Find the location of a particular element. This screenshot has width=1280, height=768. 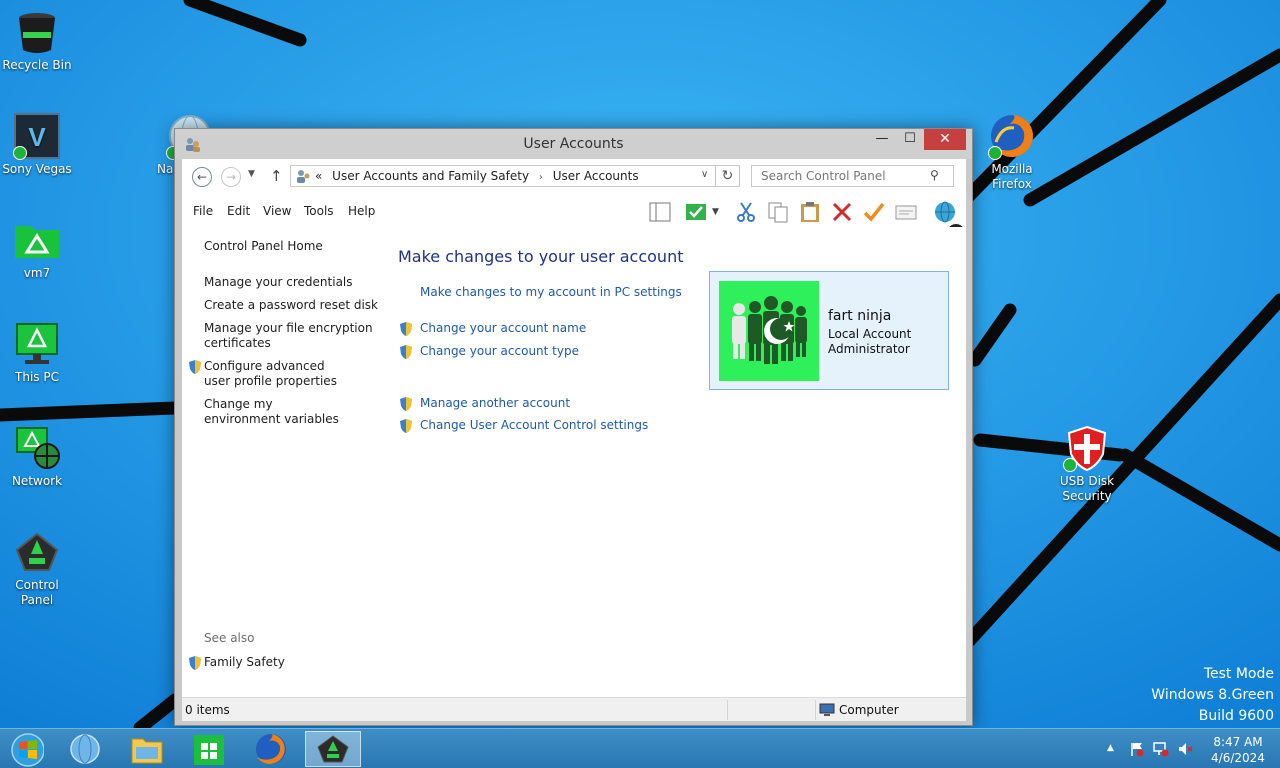

breadcrumb-overflow: « is located at coordinates (318, 176).